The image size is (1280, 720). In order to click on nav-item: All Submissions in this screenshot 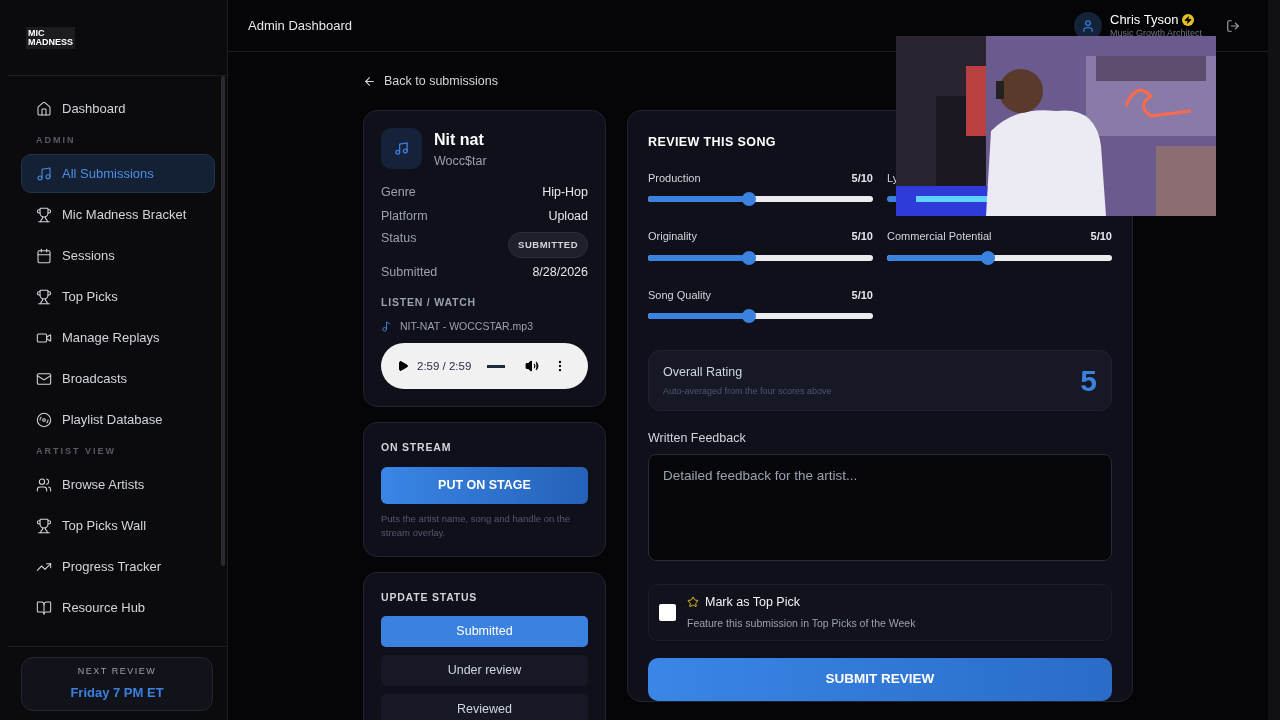, I will do `click(118, 173)`.